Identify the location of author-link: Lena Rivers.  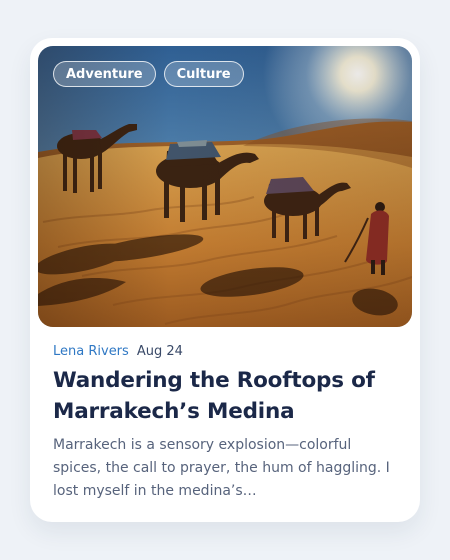
(91, 351).